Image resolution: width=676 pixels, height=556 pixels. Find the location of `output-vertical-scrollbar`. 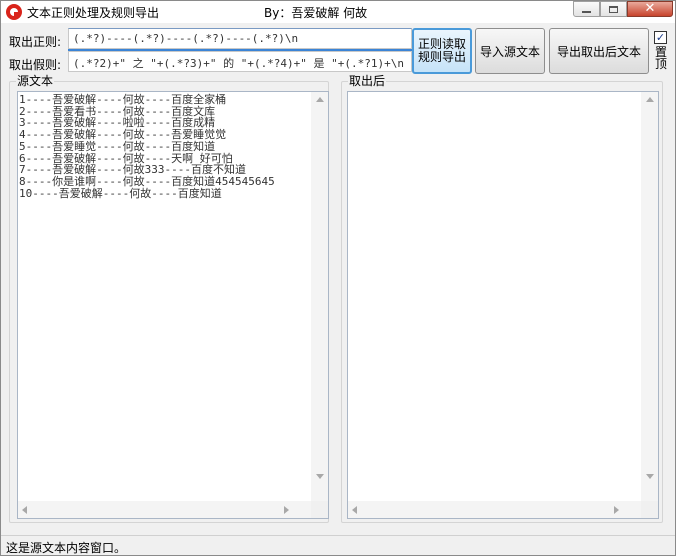

output-vertical-scrollbar is located at coordinates (649, 296).